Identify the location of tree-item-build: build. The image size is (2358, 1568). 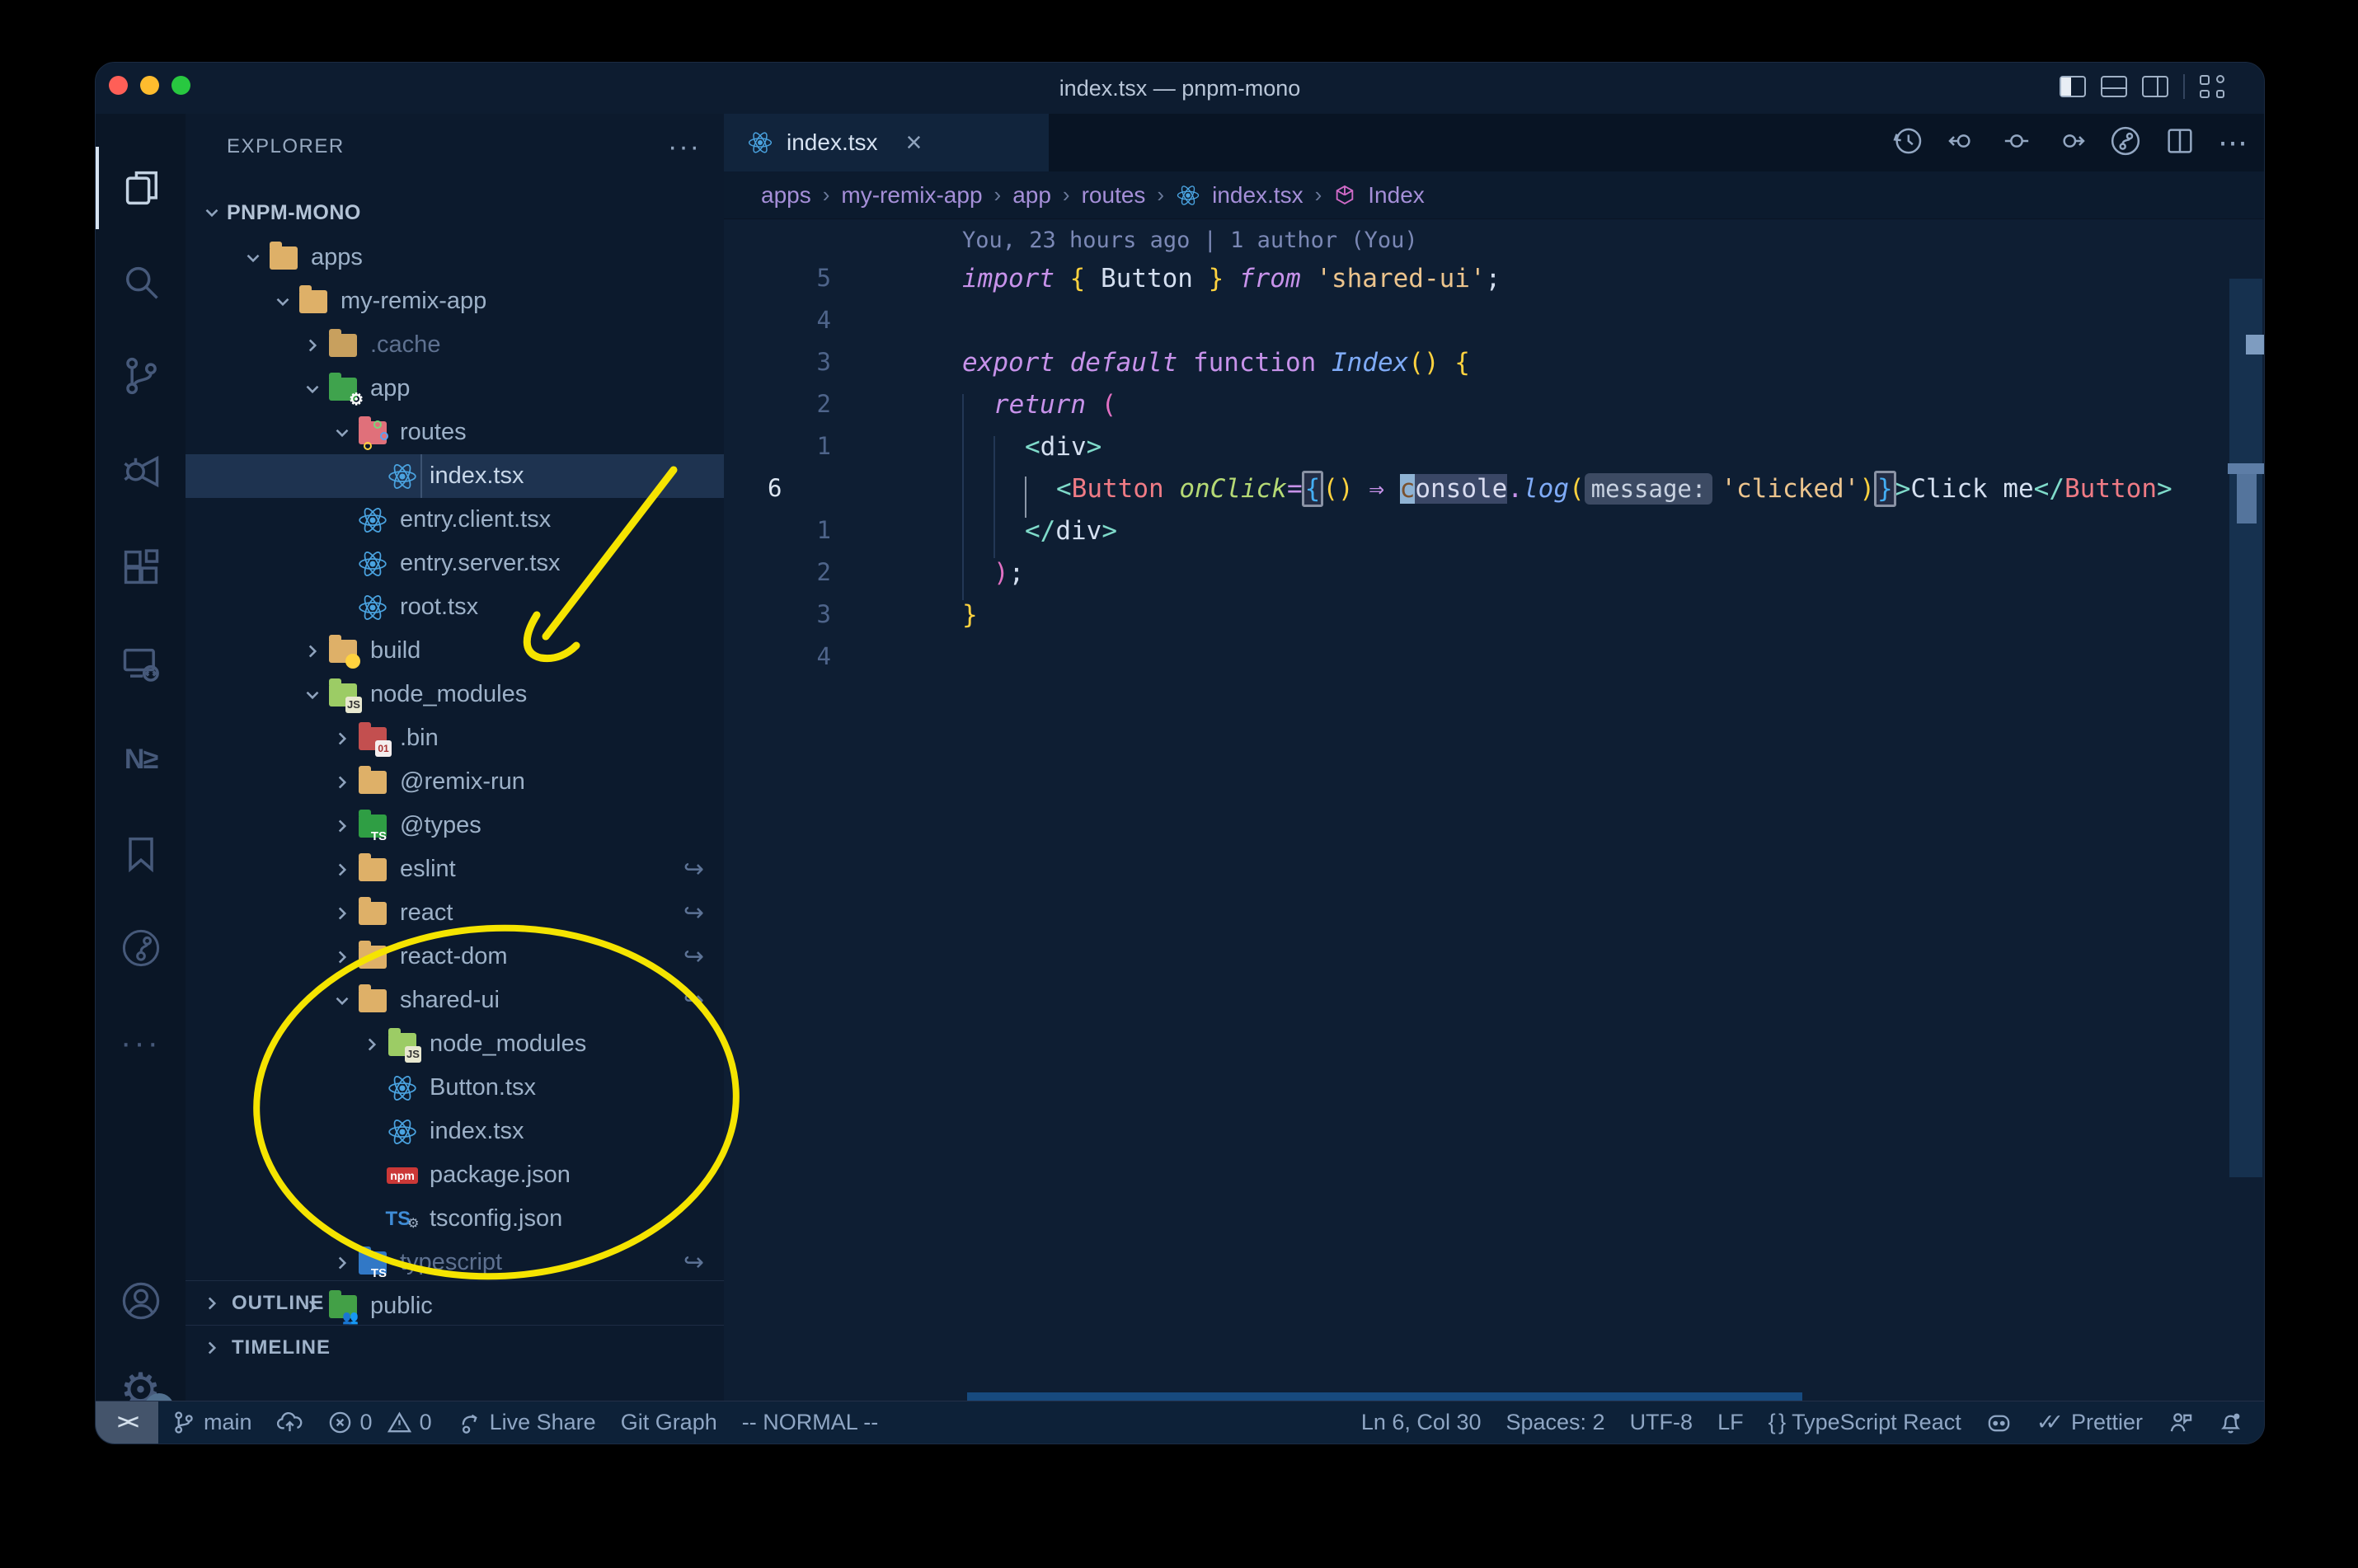
(455, 651).